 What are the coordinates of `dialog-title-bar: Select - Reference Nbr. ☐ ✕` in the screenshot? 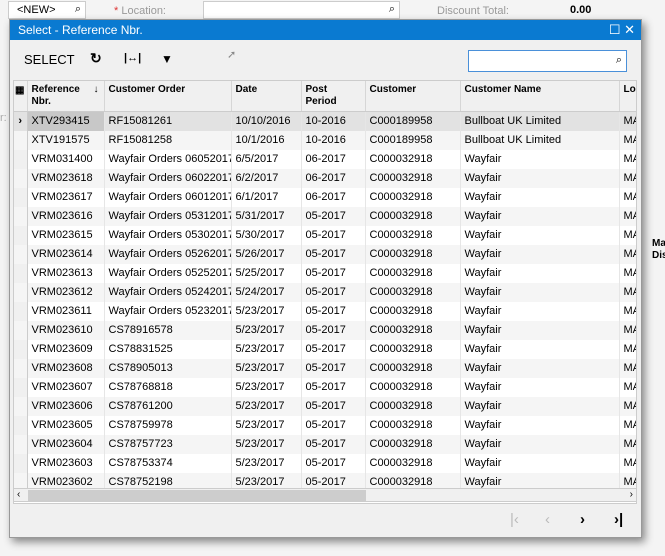 It's located at (325, 30).